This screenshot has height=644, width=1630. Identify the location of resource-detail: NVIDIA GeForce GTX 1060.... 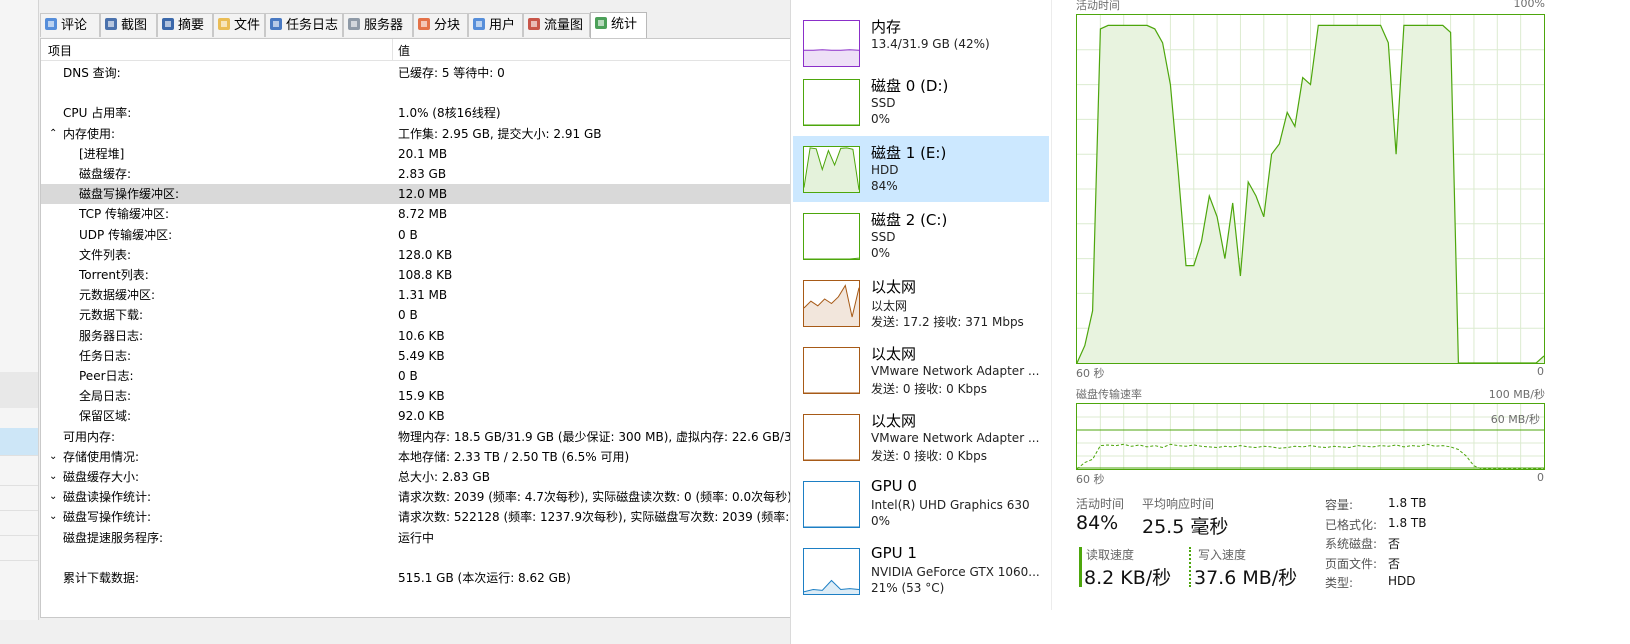
(955, 572).